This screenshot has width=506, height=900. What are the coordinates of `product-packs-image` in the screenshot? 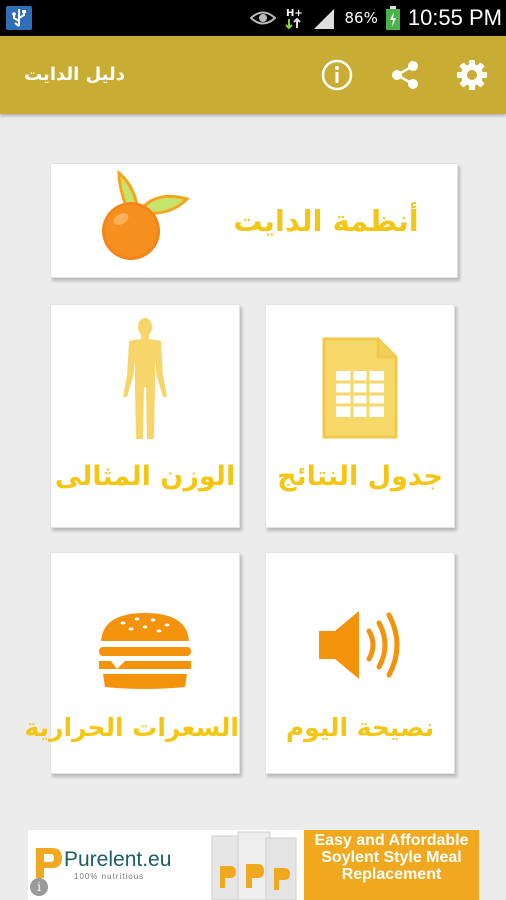 It's located at (254, 865).